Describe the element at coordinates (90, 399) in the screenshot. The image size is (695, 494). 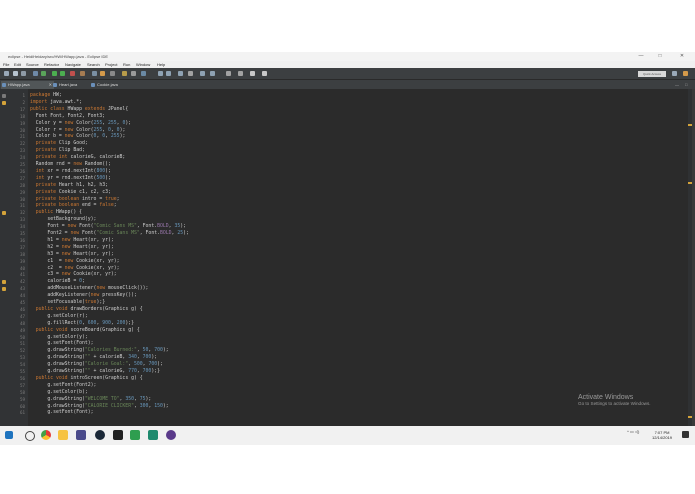
I see `code-line: g.drawString("WELCOME TO", 350, 75);` at that location.